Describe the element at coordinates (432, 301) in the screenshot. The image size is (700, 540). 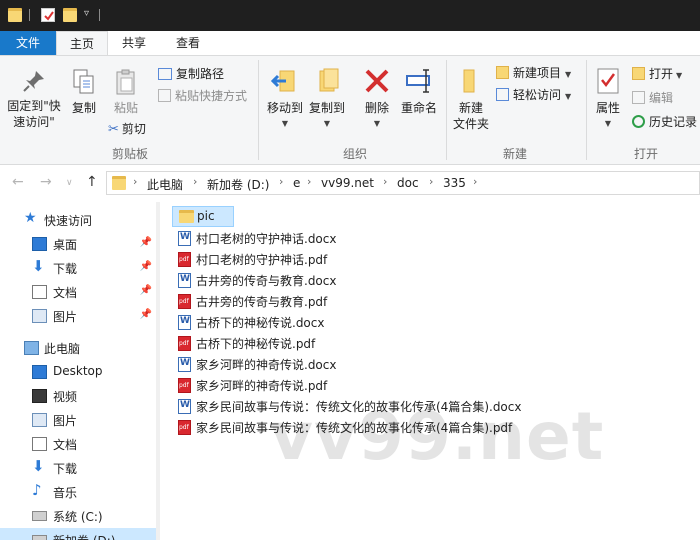
I see `file-row: 古井旁的传奇与教育.pdf` at that location.